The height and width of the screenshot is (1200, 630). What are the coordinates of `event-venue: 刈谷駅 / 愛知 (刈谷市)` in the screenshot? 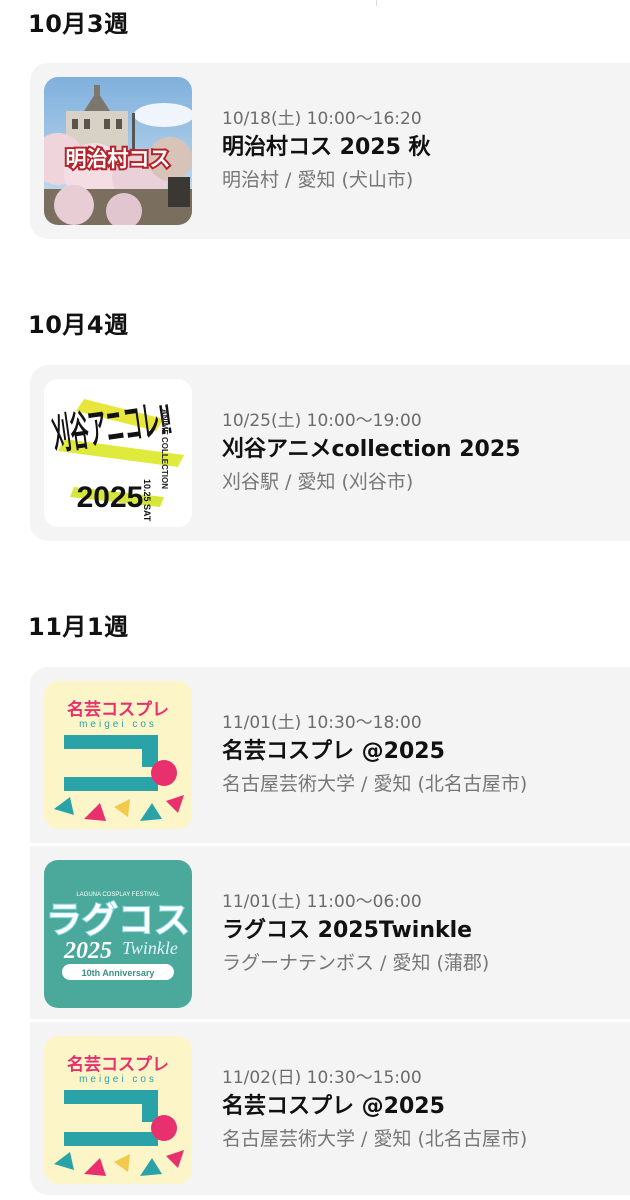 It's located at (318, 482).